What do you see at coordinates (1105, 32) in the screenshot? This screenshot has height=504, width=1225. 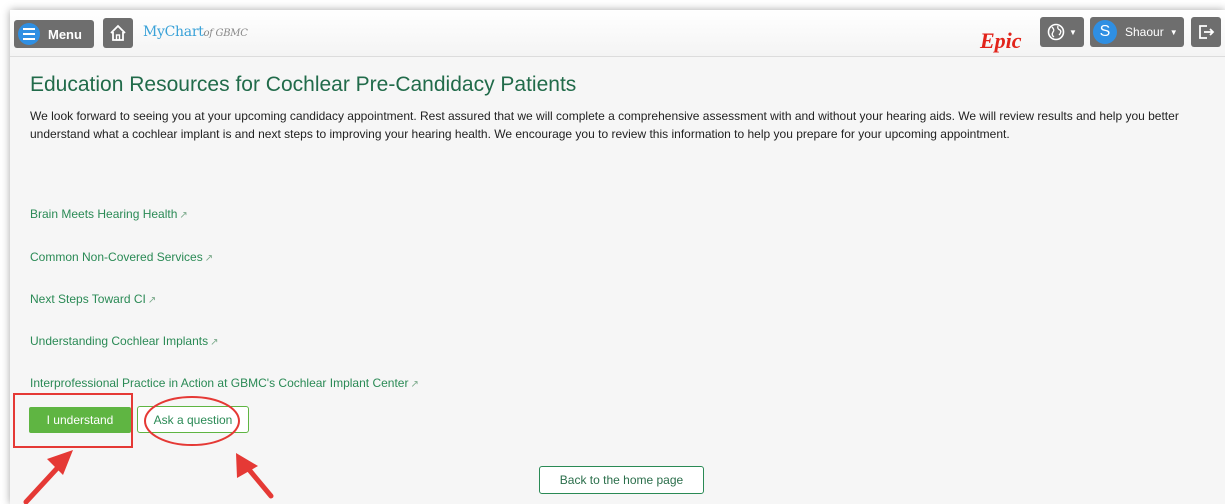 I see `avatar: S` at bounding box center [1105, 32].